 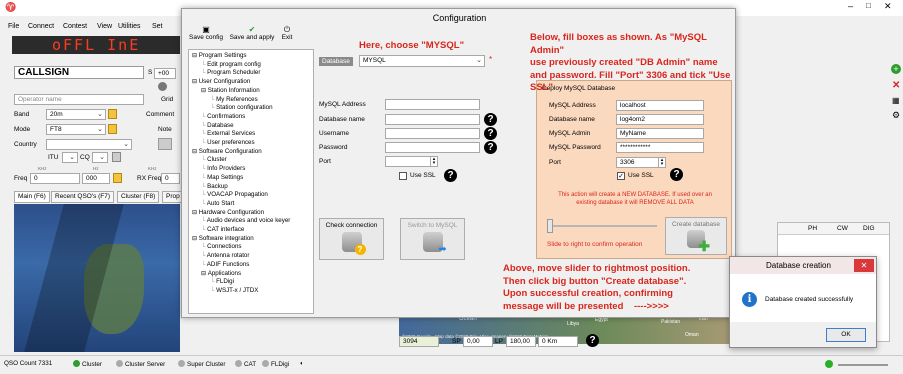 I want to click on tree-item: └ CAT interface, so click(x=222, y=230).